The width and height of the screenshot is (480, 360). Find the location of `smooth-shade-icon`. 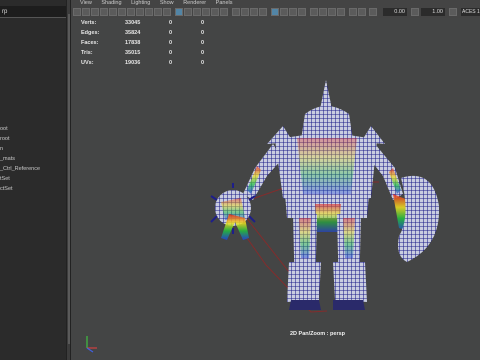

smooth-shade-icon is located at coordinates (188, 12).